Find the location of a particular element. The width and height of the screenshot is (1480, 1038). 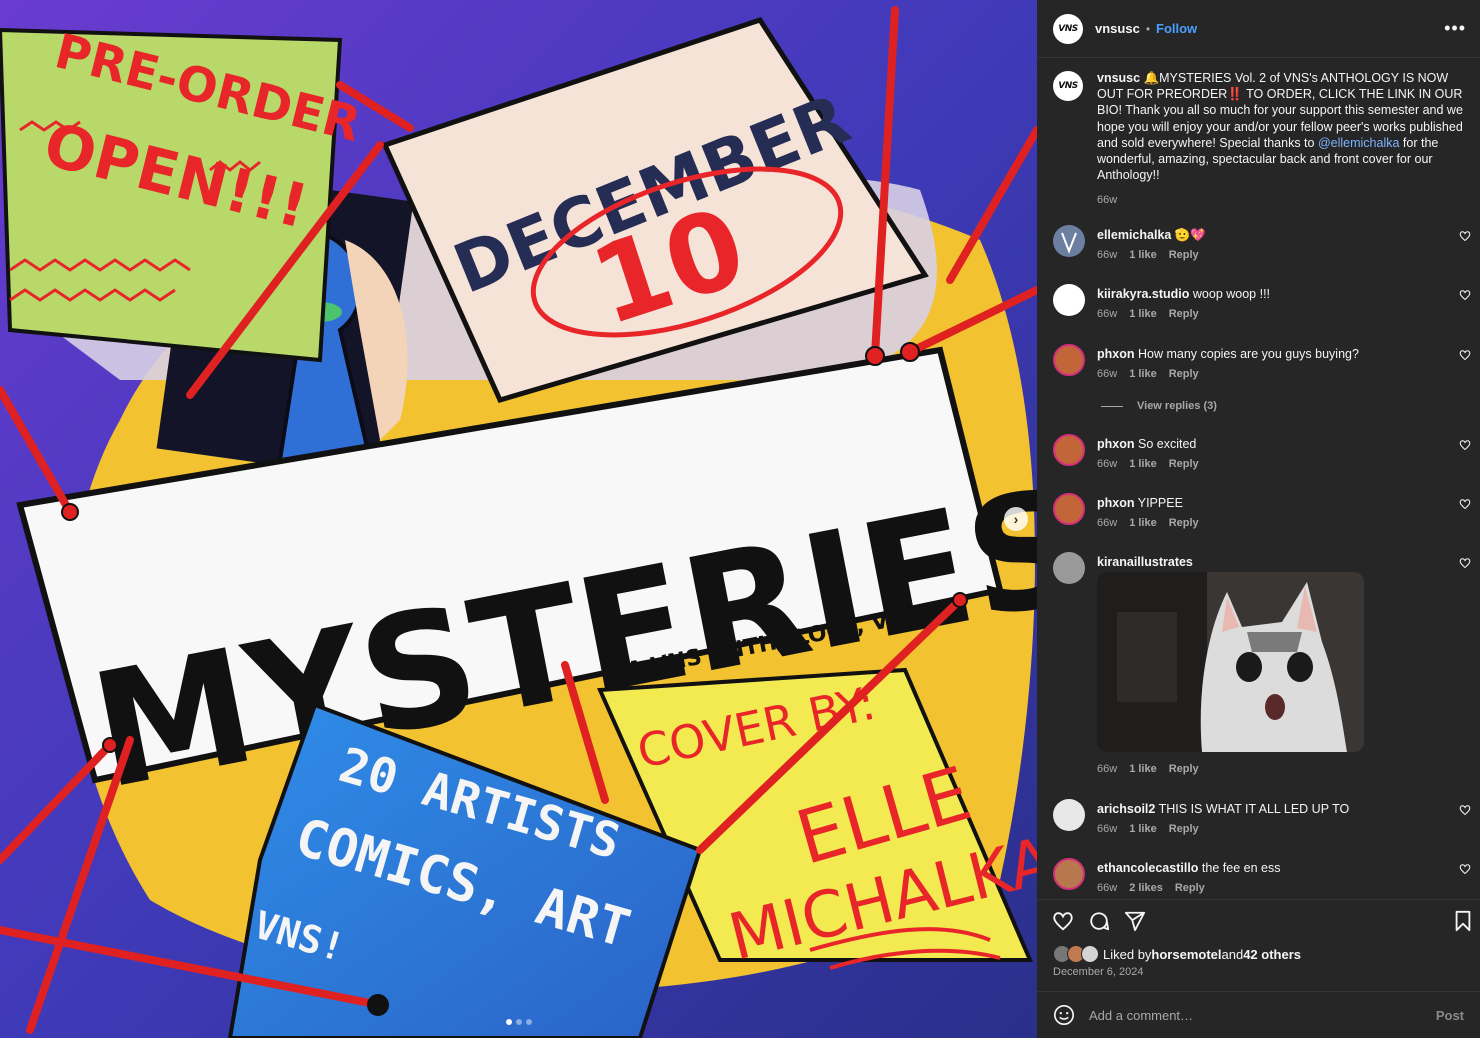

author-avatar: VNS is located at coordinates (1068, 28).